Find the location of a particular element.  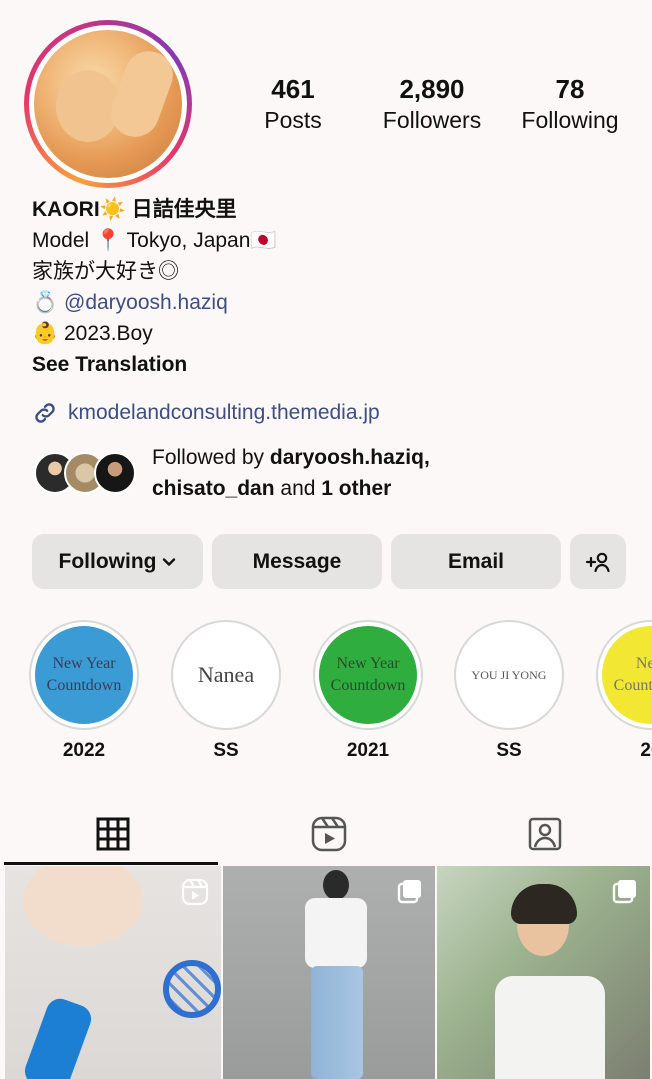

link-icon is located at coordinates (45, 413).